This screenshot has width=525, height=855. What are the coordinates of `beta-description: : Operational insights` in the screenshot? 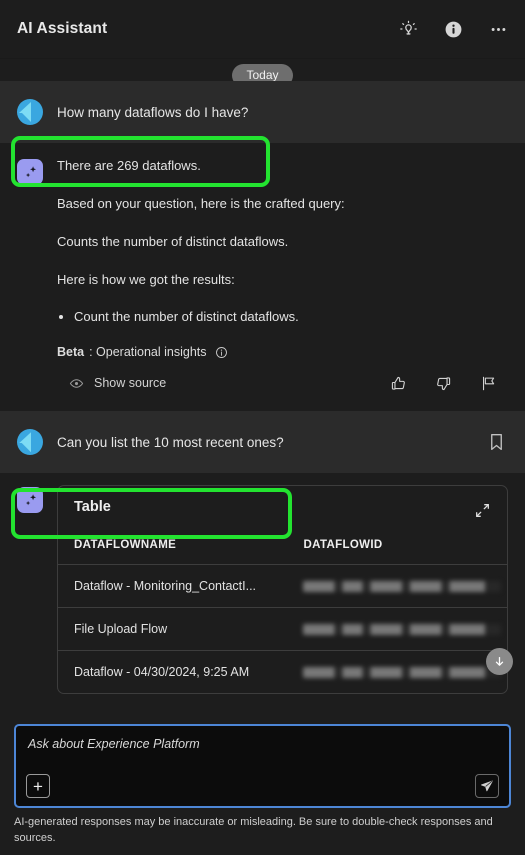 It's located at (148, 352).